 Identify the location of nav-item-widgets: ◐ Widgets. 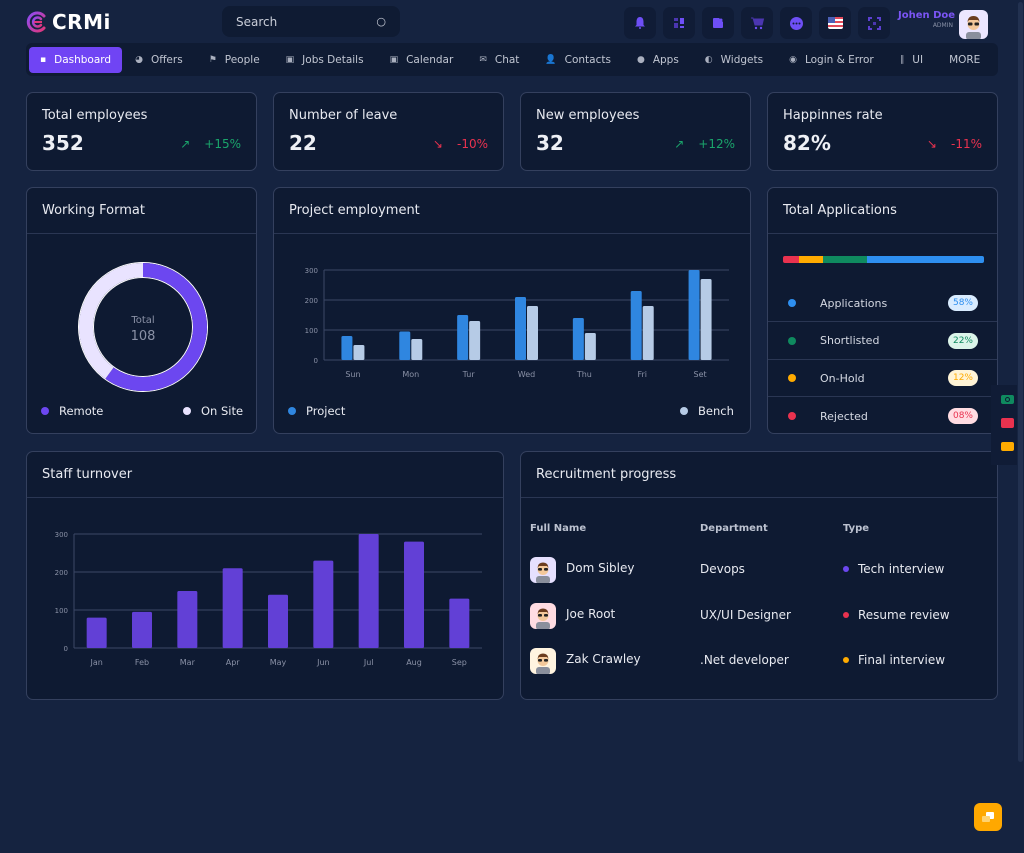
(734, 60).